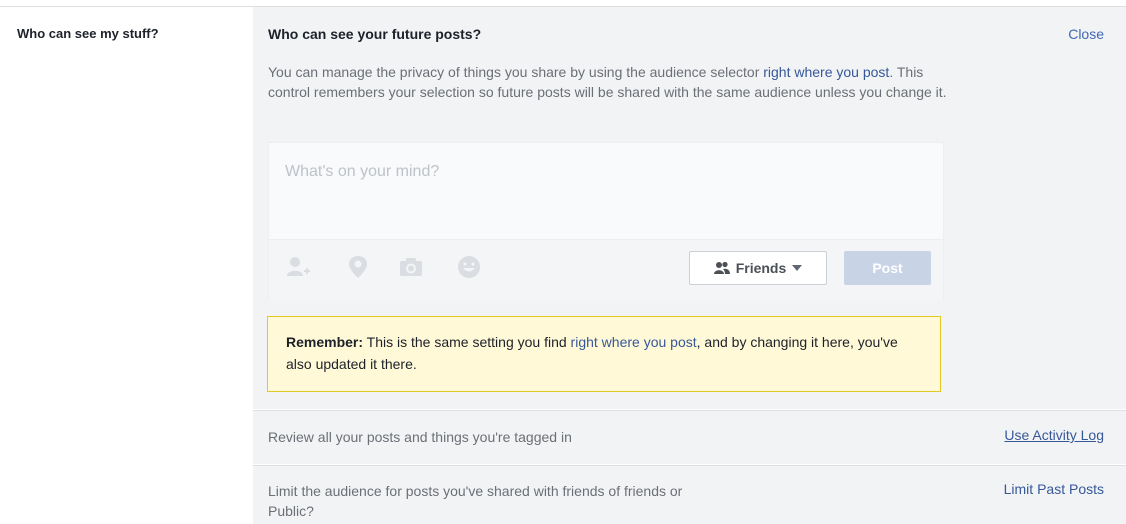 Image resolution: width=1126 pixels, height=524 pixels. I want to click on use-activity-log-link: Use Activity Log, so click(1054, 435).